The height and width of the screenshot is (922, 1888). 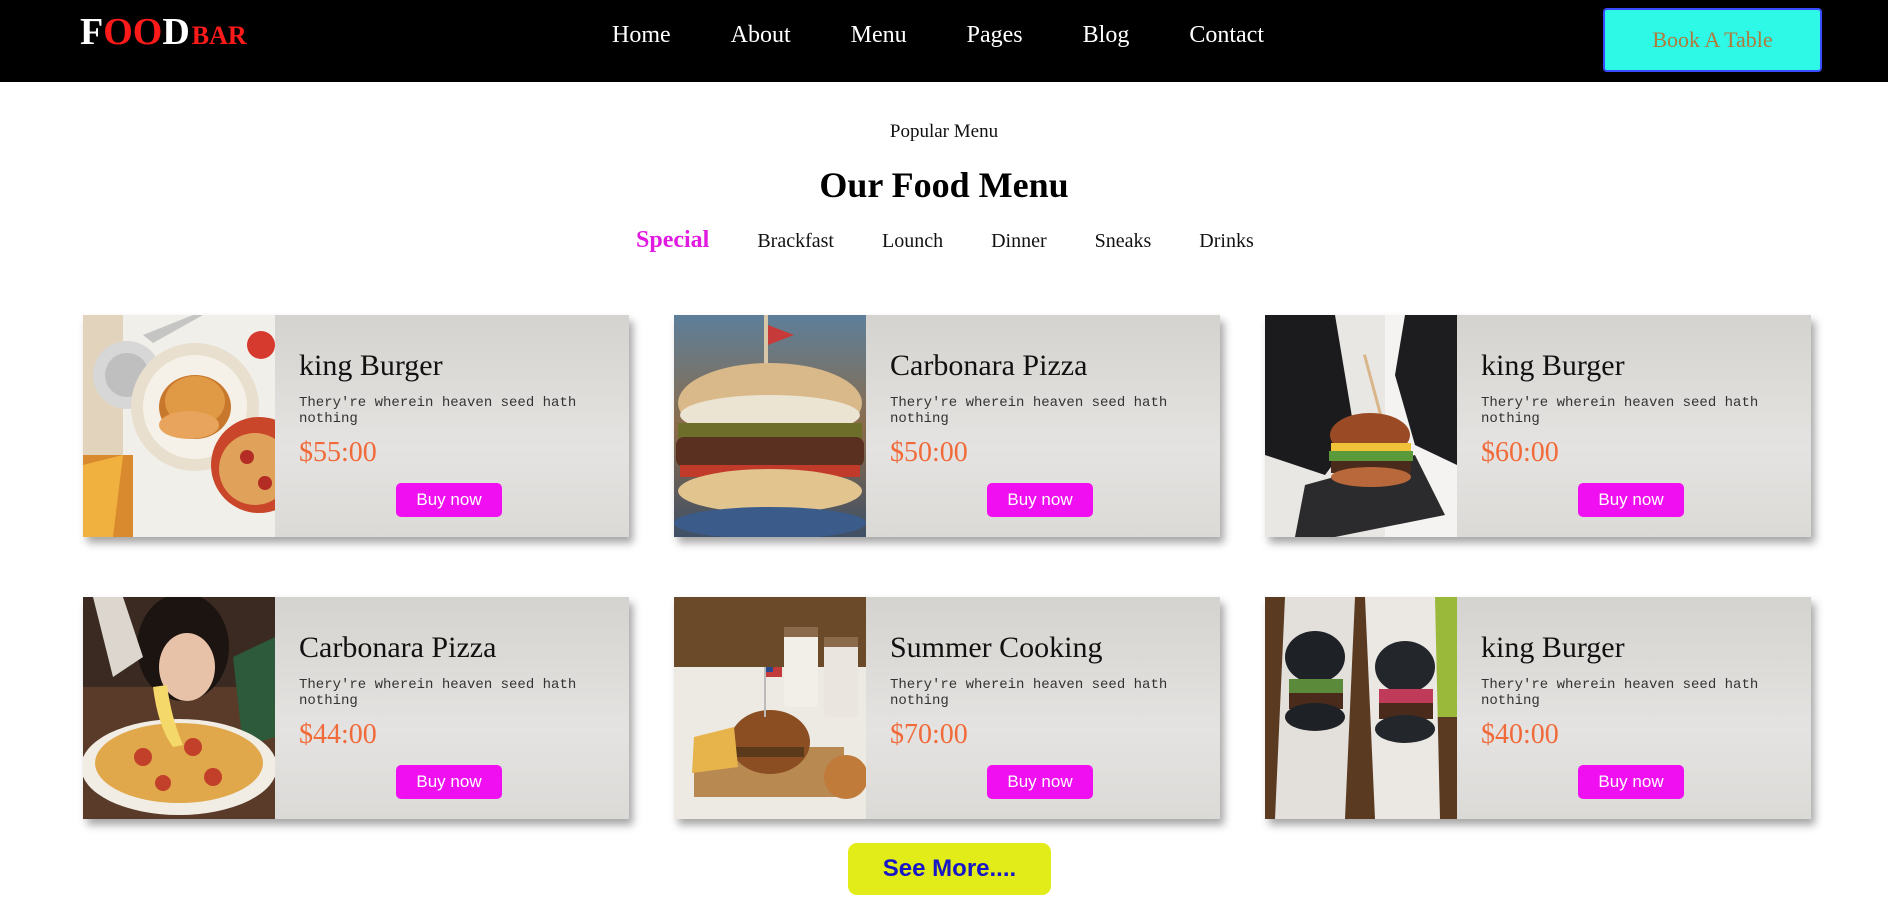 What do you see at coordinates (672, 240) in the screenshot?
I see `tab-special: Special` at bounding box center [672, 240].